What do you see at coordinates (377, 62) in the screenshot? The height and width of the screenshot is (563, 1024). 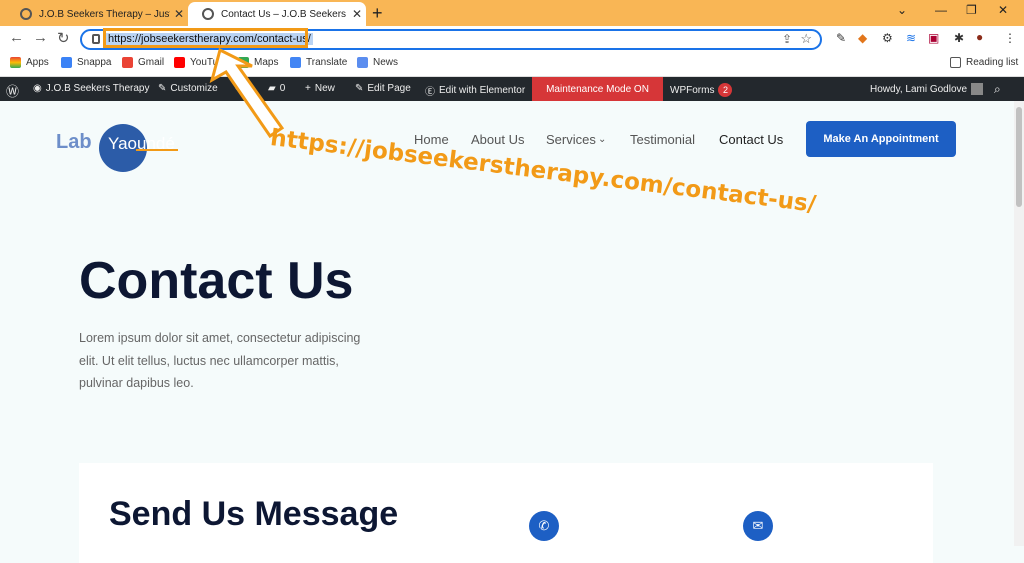 I see `bookmark-news: News` at bounding box center [377, 62].